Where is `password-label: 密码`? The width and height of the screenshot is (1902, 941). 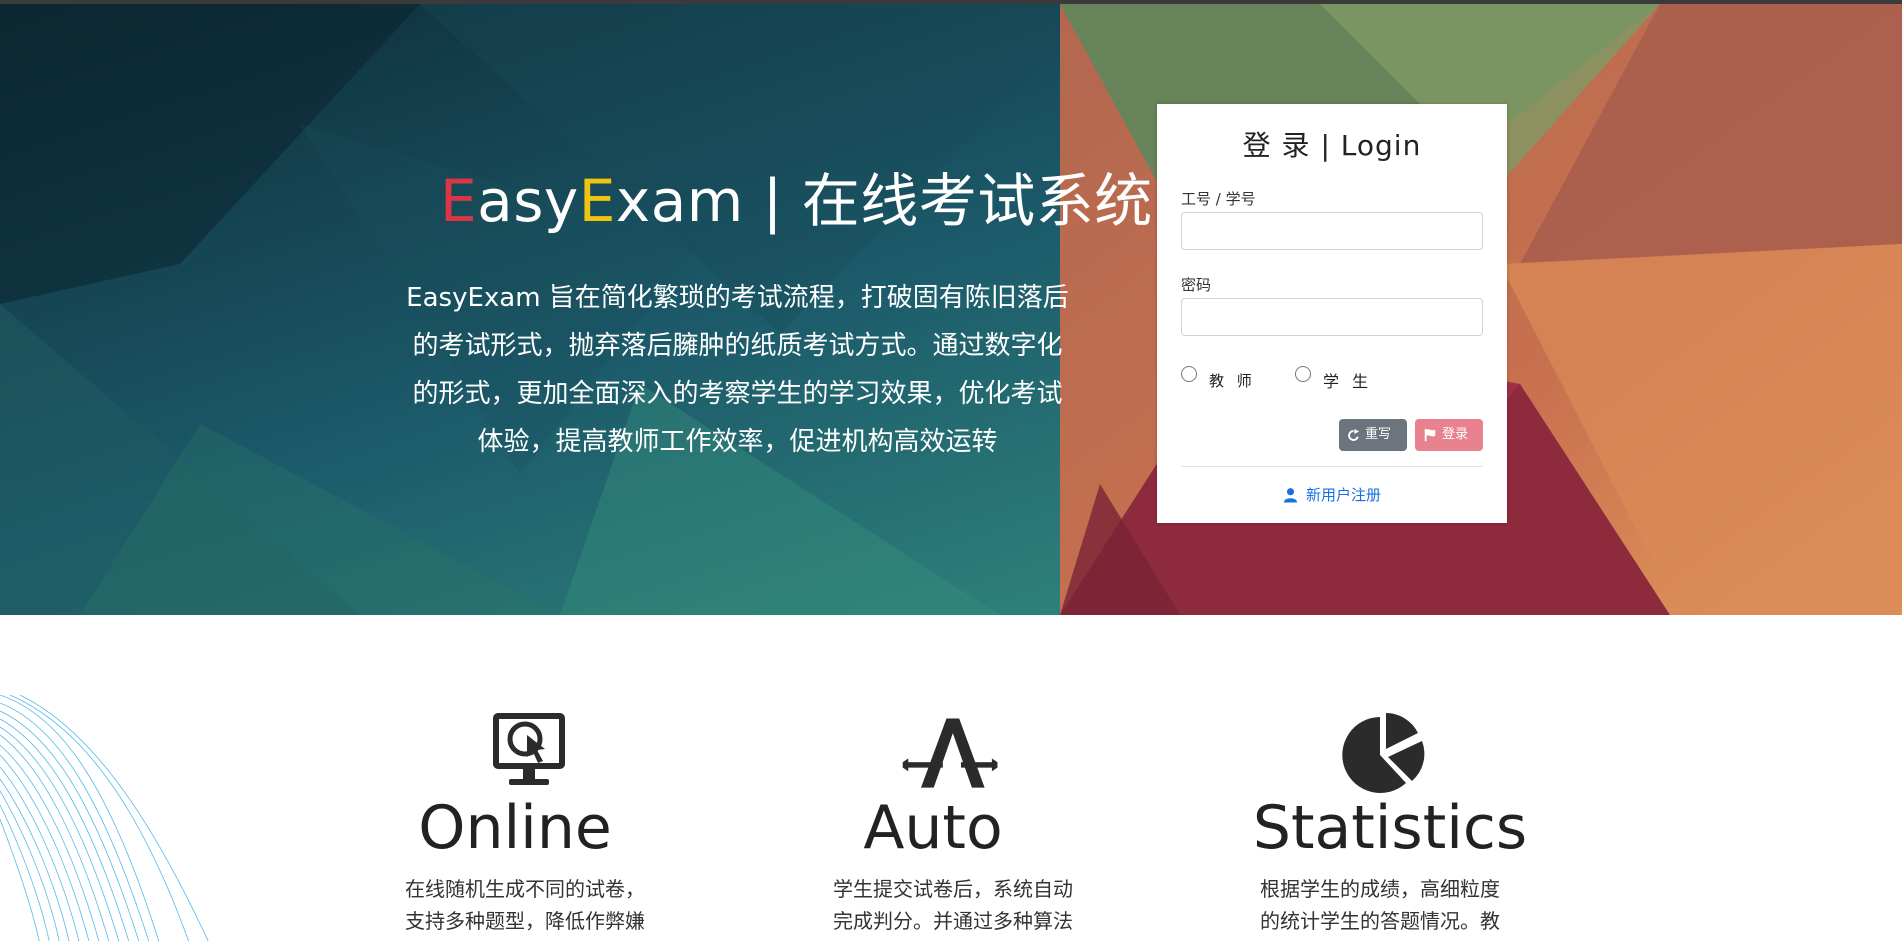 password-label: 密码 is located at coordinates (1196, 285).